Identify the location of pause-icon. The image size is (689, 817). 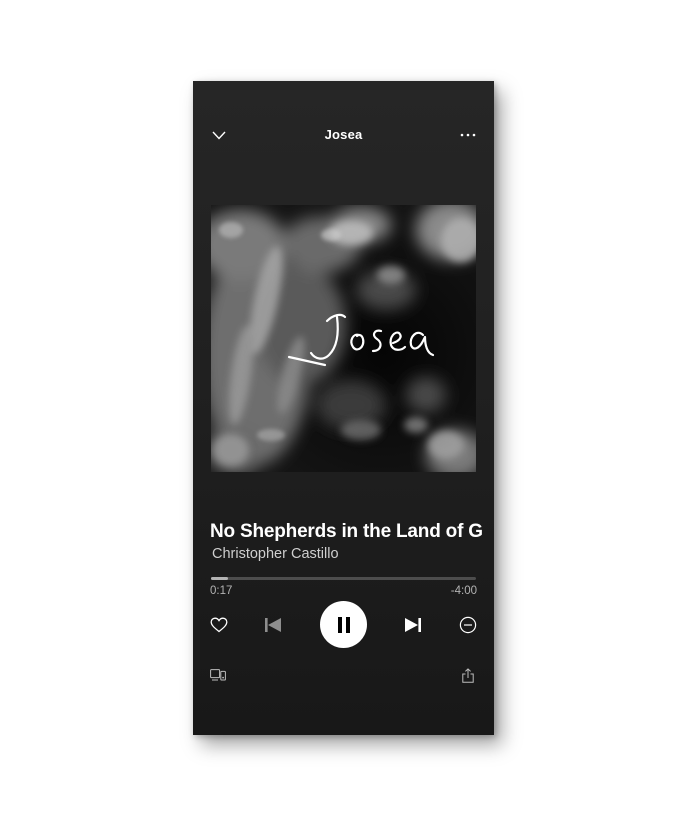
(343, 624).